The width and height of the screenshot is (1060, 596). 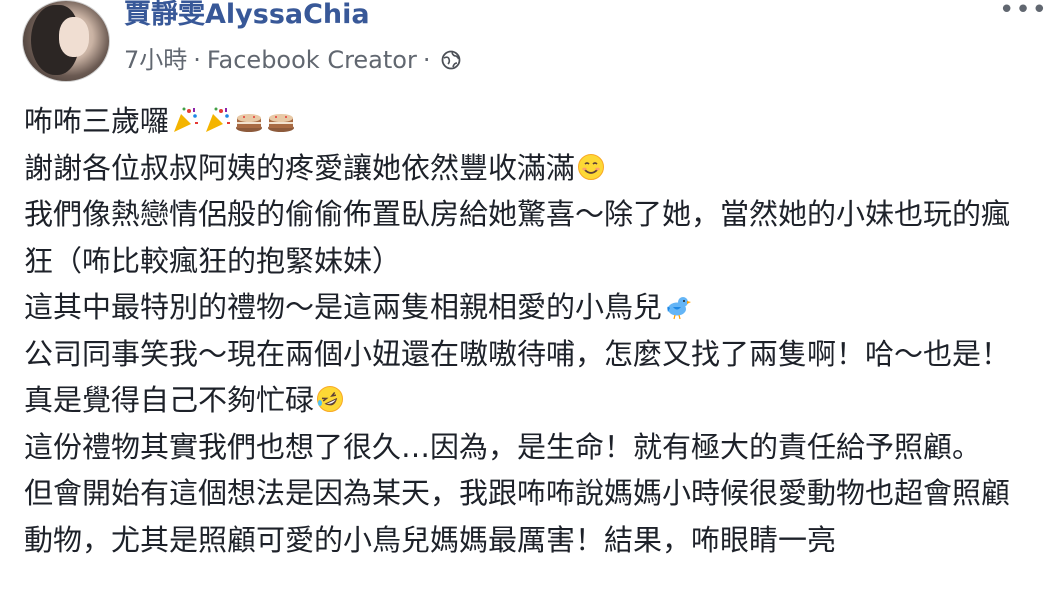 I want to click on post-text: 咘咘三歲囉, so click(x=97, y=121).